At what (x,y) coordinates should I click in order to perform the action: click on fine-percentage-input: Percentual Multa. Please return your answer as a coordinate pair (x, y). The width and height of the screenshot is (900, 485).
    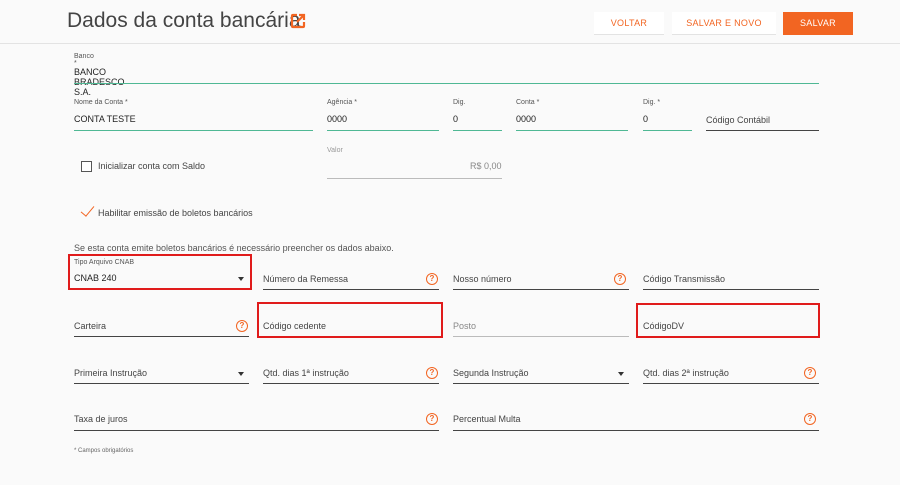
    Looking at the image, I should click on (487, 419).